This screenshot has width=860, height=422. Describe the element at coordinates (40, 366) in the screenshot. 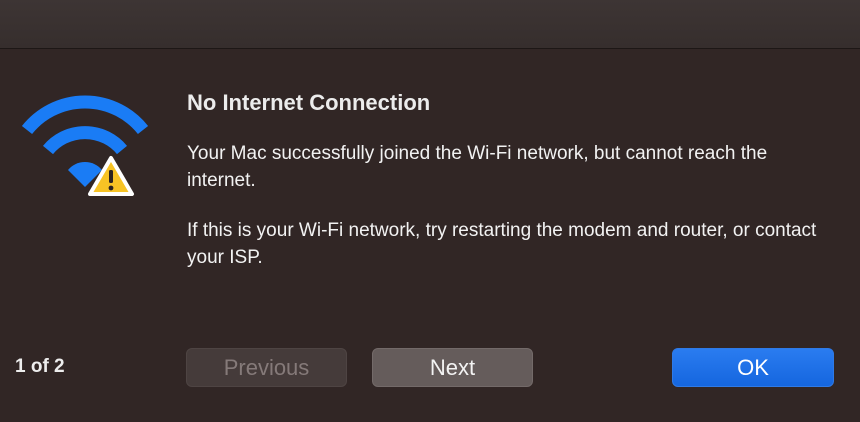

I see `page-counter: 1 of 2` at that location.